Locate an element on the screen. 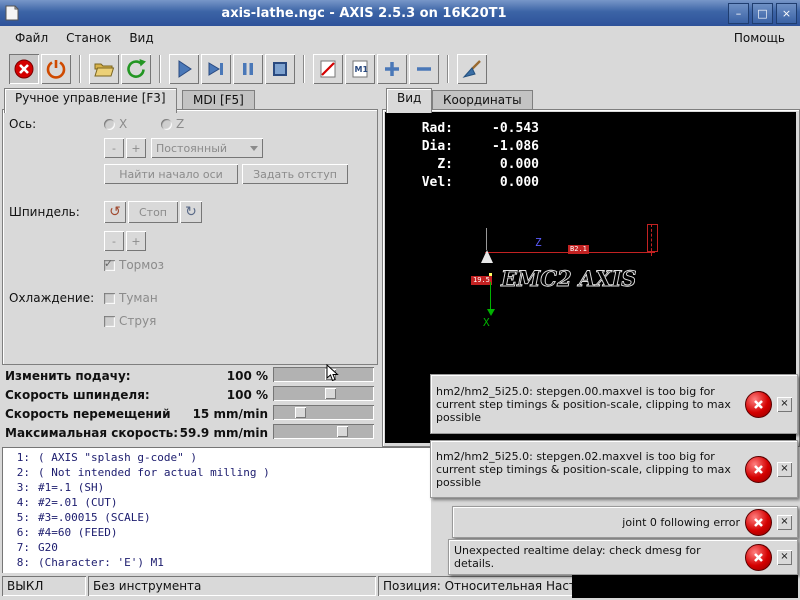  dimension-label: 19.5 is located at coordinates (481, 280).